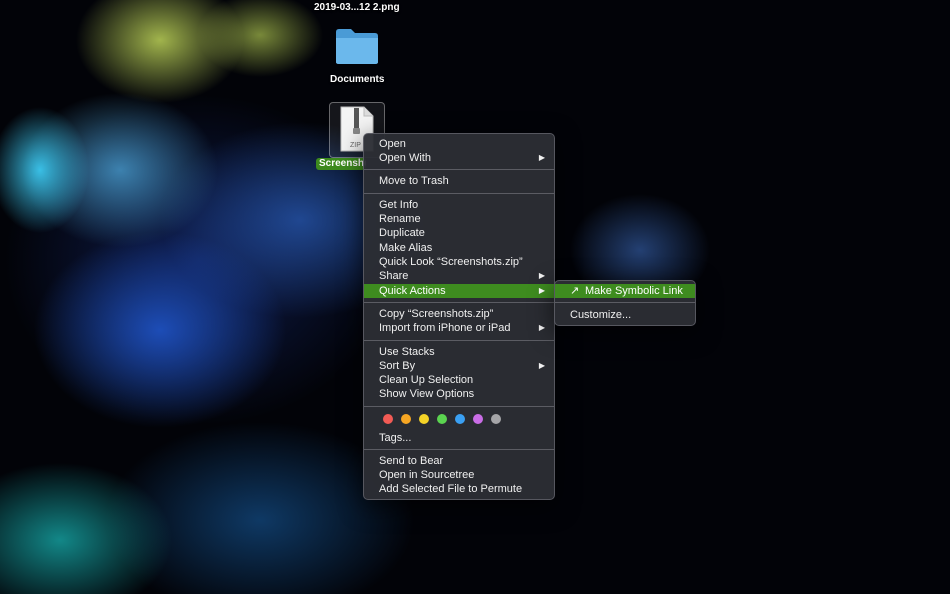  I want to click on menu-item-label: Share, so click(394, 276).